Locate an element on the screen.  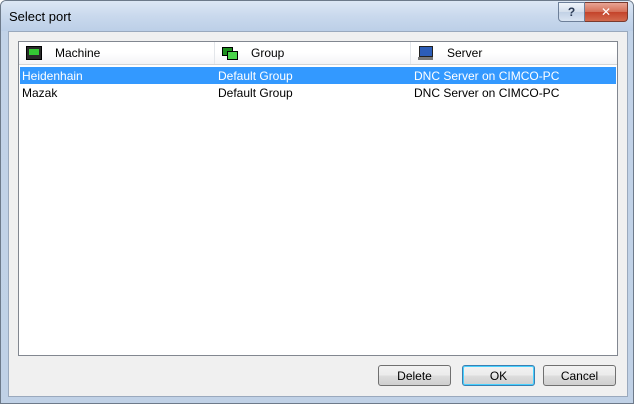
list-header: Machine Group Server is located at coordinates (318, 53).